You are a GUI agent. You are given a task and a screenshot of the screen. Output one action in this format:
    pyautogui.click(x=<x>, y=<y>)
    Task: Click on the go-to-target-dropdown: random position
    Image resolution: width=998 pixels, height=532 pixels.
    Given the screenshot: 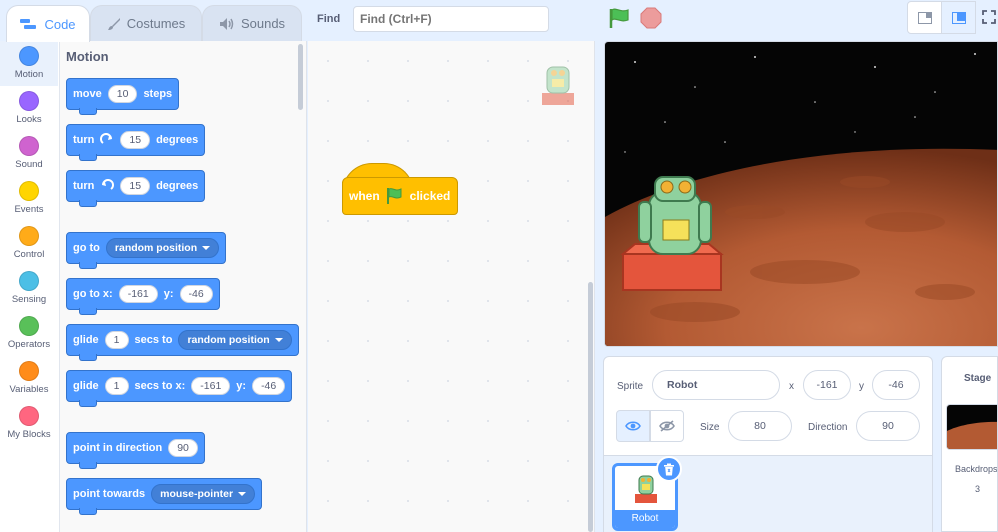 What is the action you would take?
    pyautogui.click(x=162, y=248)
    